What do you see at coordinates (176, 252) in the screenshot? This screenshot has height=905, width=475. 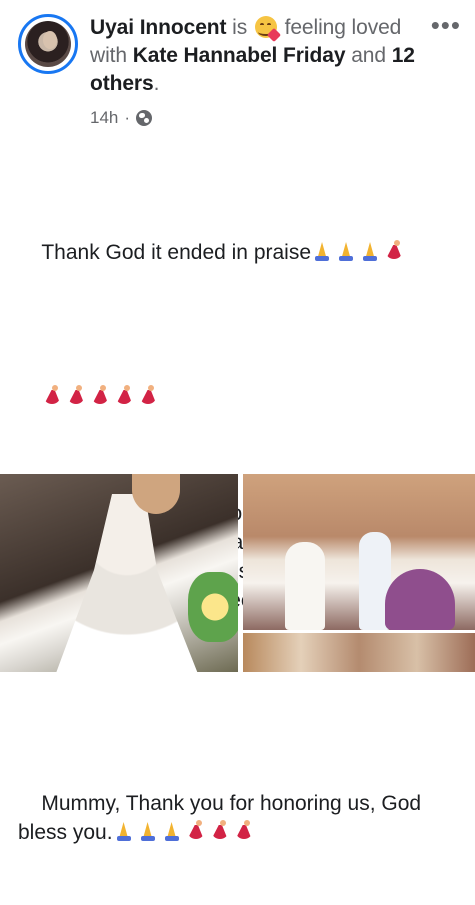 I see `thanks-text: Thank God it ended in praise` at bounding box center [176, 252].